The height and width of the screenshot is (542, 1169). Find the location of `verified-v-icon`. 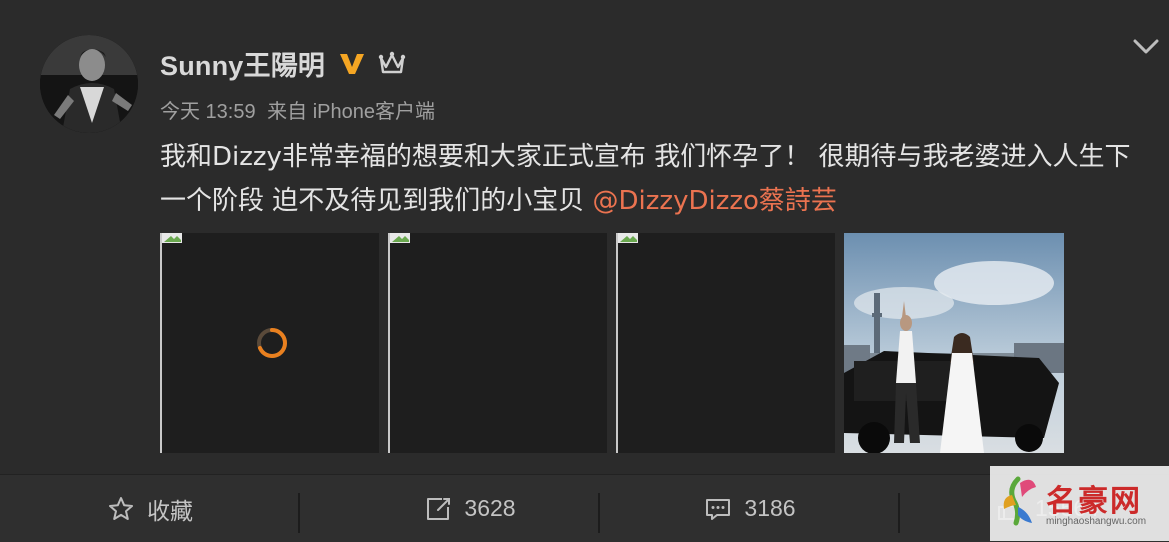

verified-v-icon is located at coordinates (352, 63).